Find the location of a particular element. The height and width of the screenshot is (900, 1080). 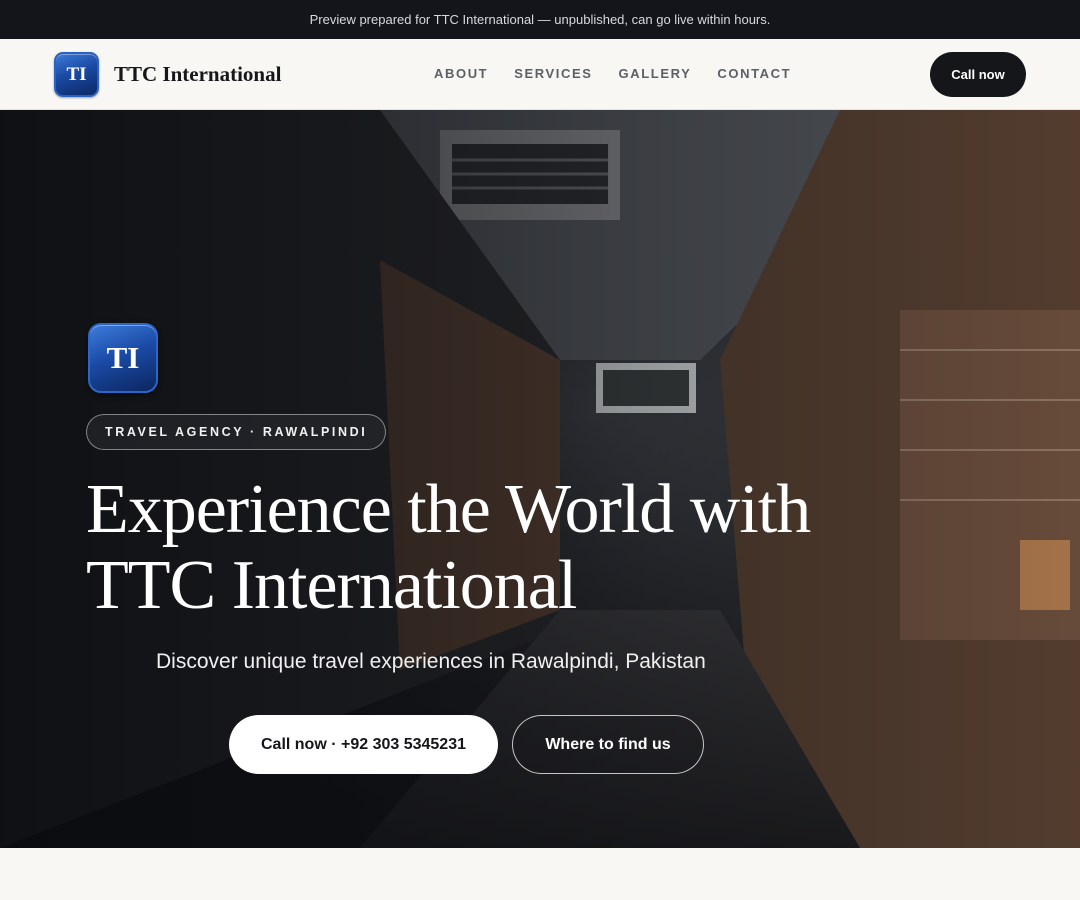

nav-link-services: SERVICES is located at coordinates (553, 73).